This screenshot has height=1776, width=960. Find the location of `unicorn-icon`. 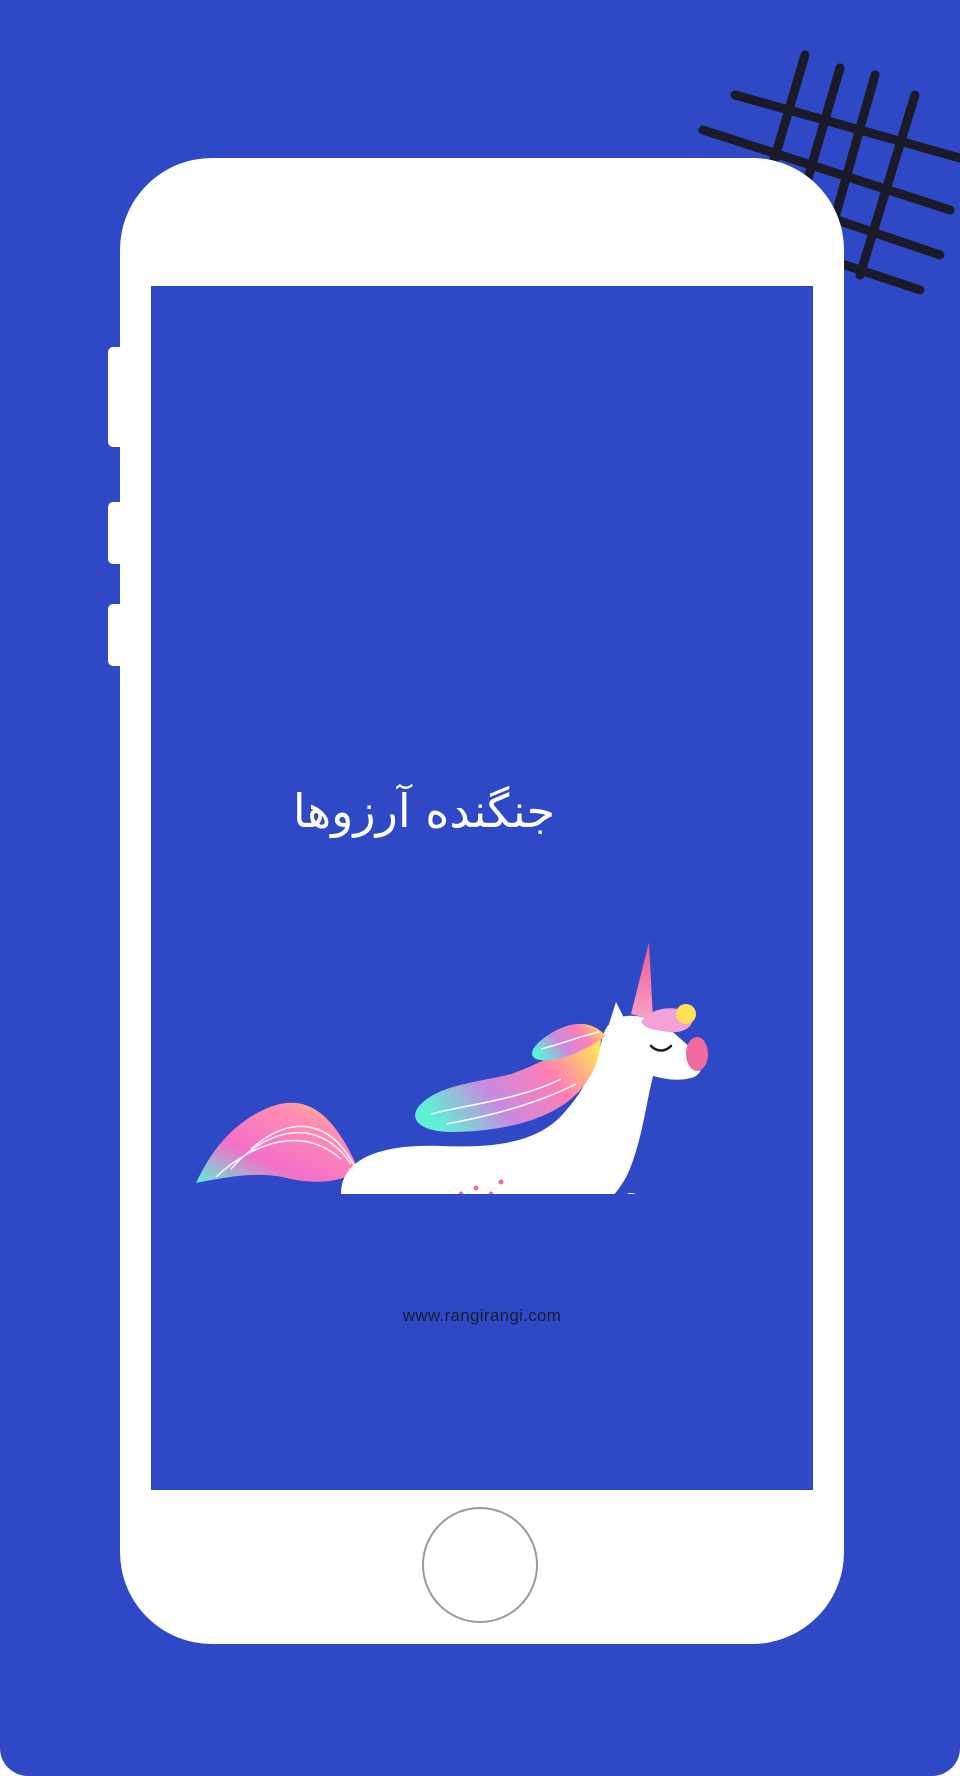

unicorn-icon is located at coordinates (452, 1068).